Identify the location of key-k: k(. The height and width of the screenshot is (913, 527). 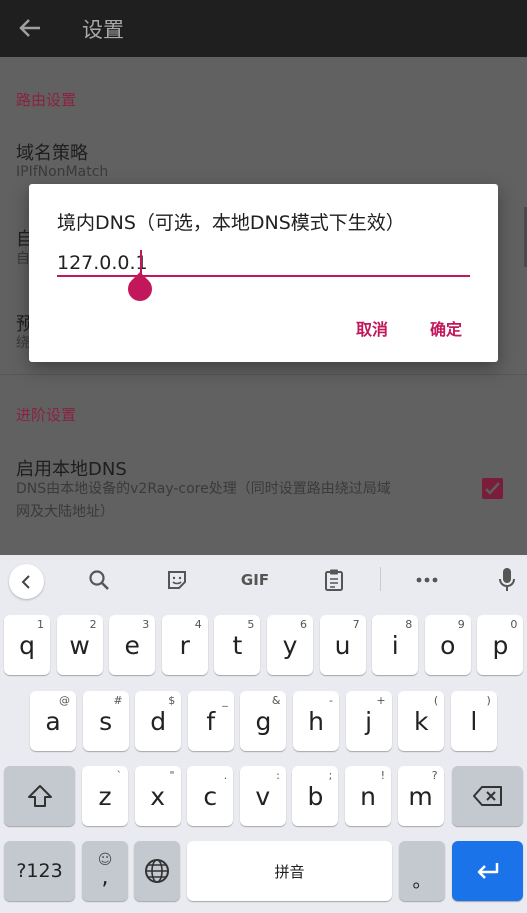
(421, 721).